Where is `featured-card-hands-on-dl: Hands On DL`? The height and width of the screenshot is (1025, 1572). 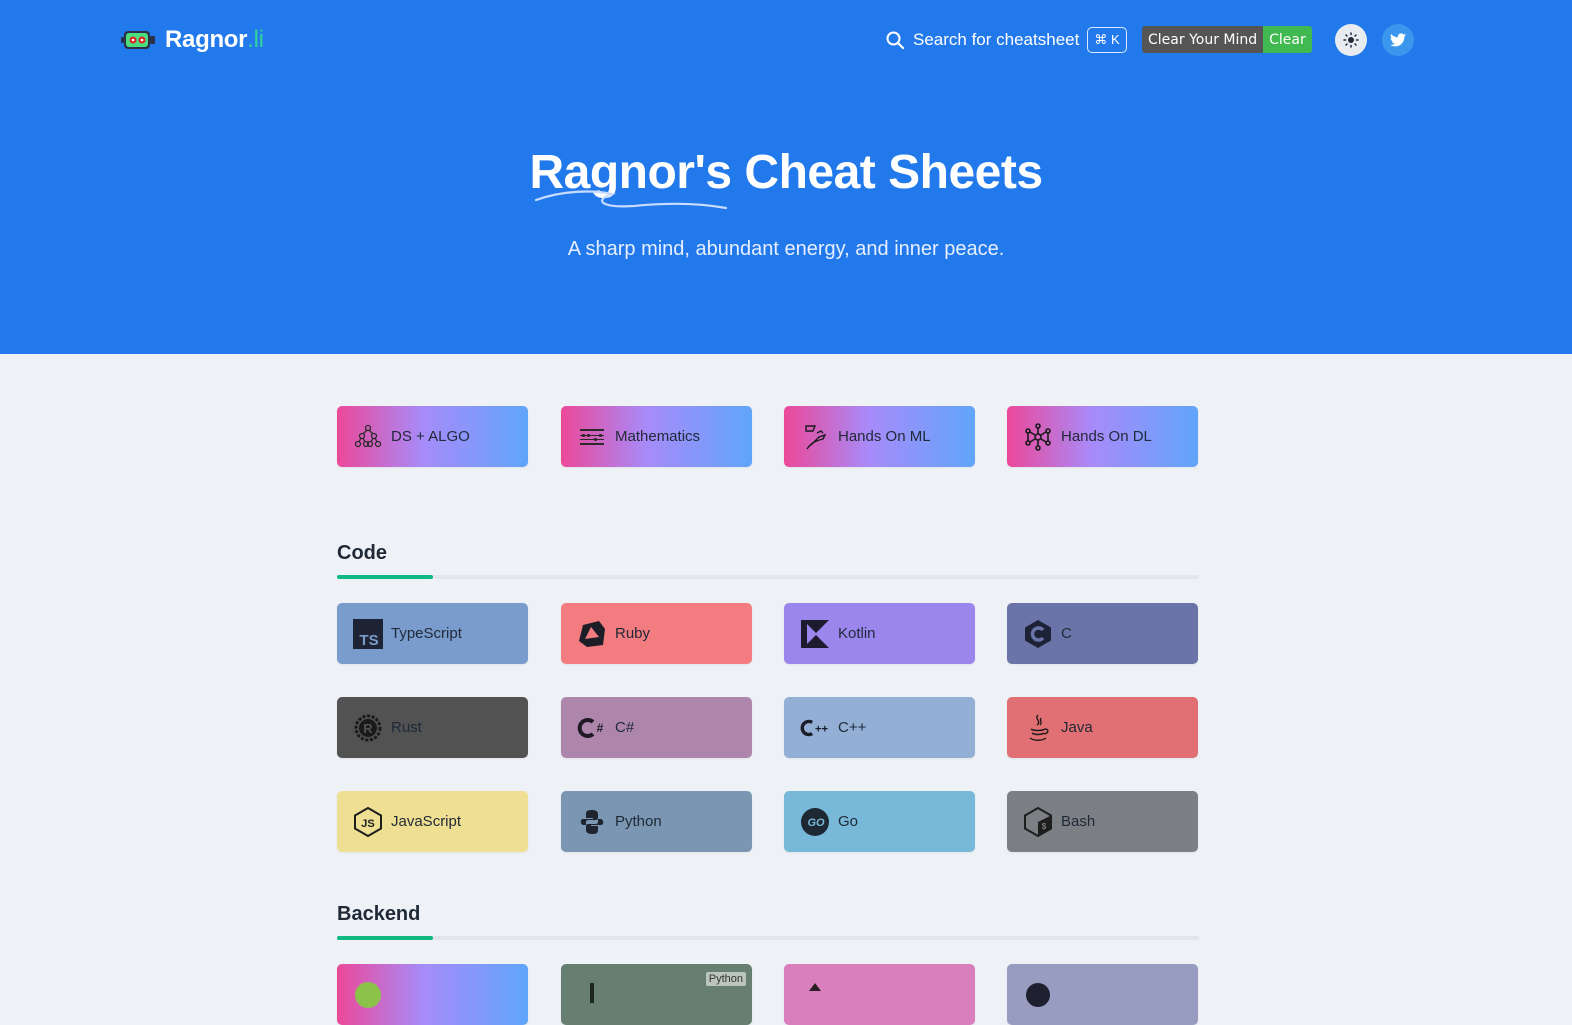
featured-card-hands-on-dl: Hands On DL is located at coordinates (1102, 436).